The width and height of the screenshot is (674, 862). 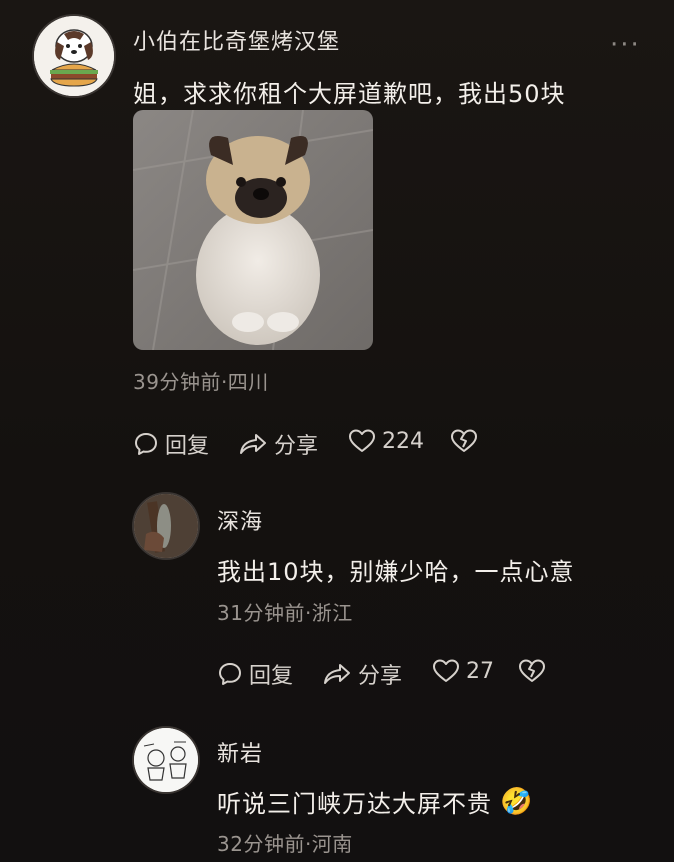 I want to click on comment-1-reply-button: 回复, so click(x=255, y=674).